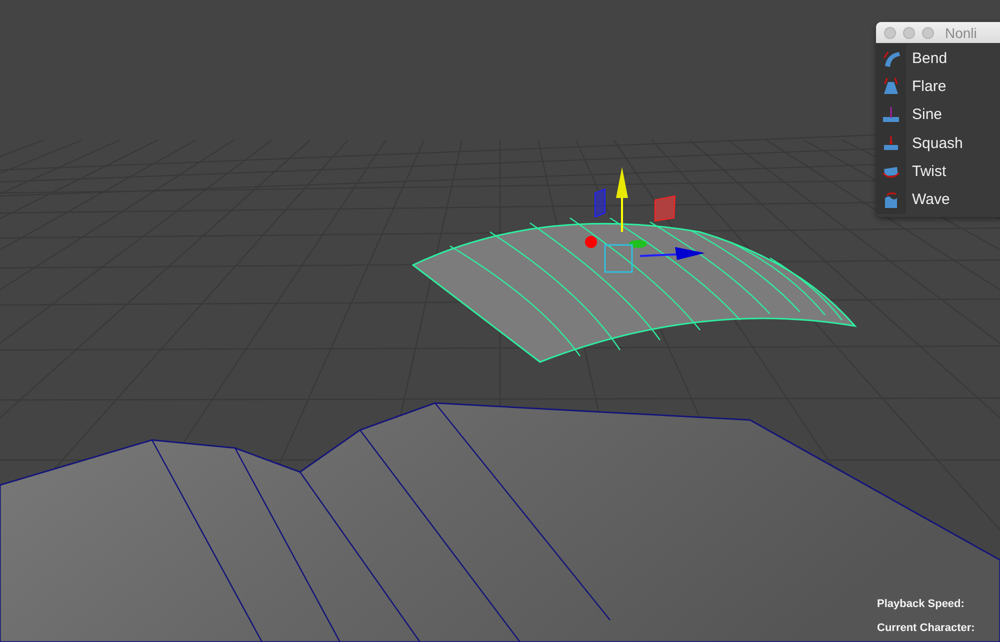  I want to click on window-title: Nonli, so click(961, 32).